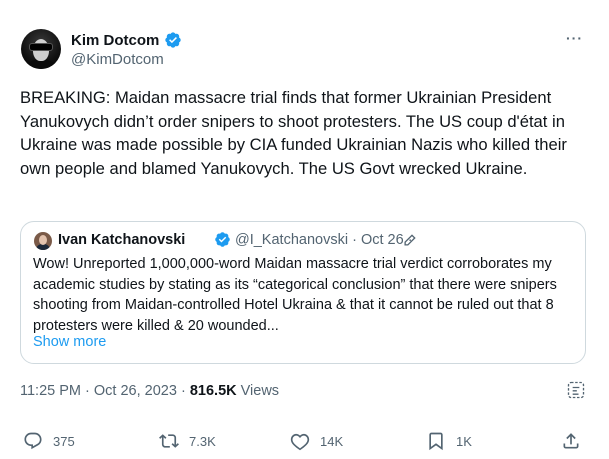 The image size is (609, 459). Describe the element at coordinates (292, 240) in the screenshot. I see `quote-author-handle: @I_Katchanovski` at that location.